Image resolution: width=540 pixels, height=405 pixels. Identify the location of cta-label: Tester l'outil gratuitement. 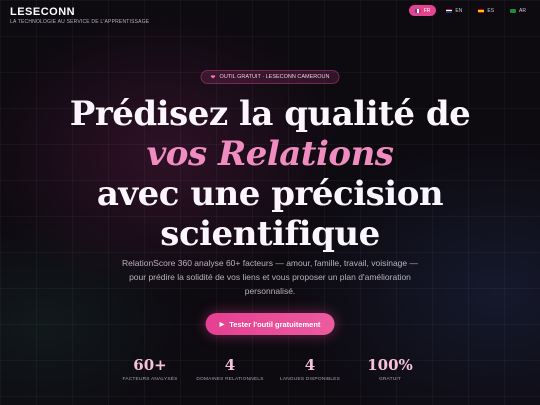
(275, 324).